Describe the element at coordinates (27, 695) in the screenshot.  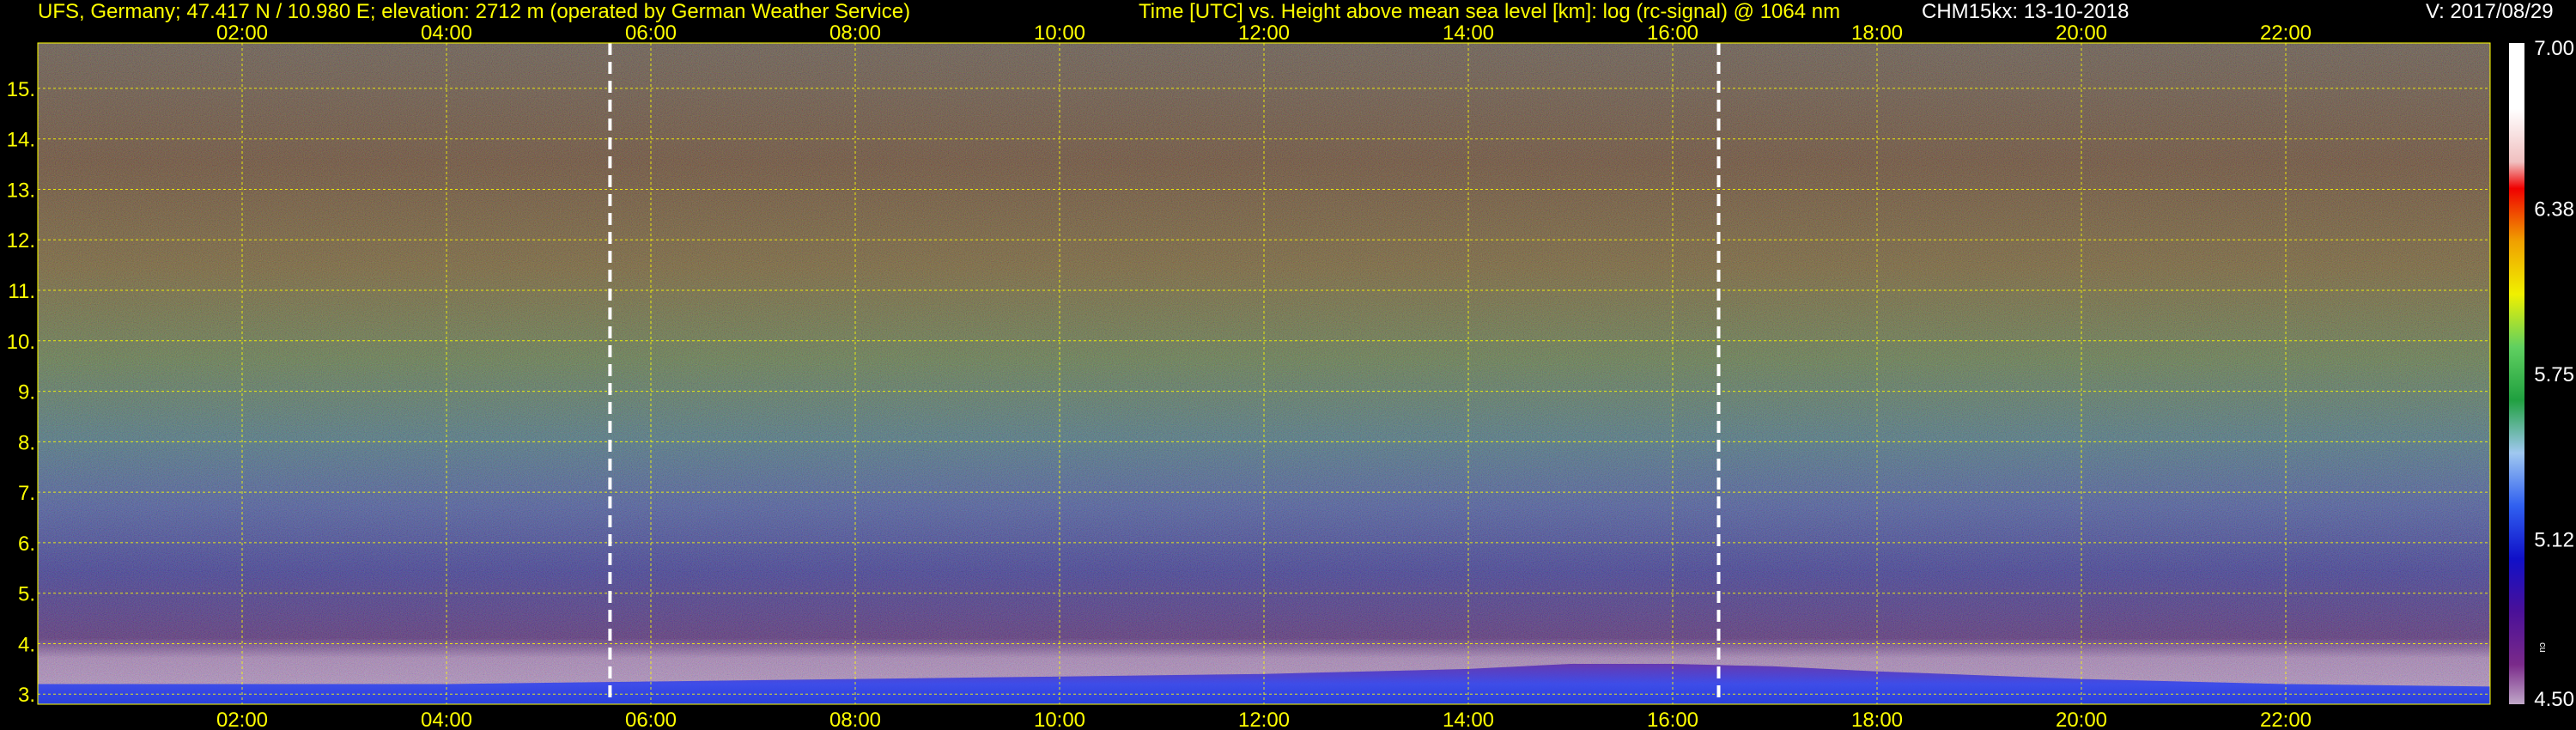
I see `y-tick-label: 3.` at that location.